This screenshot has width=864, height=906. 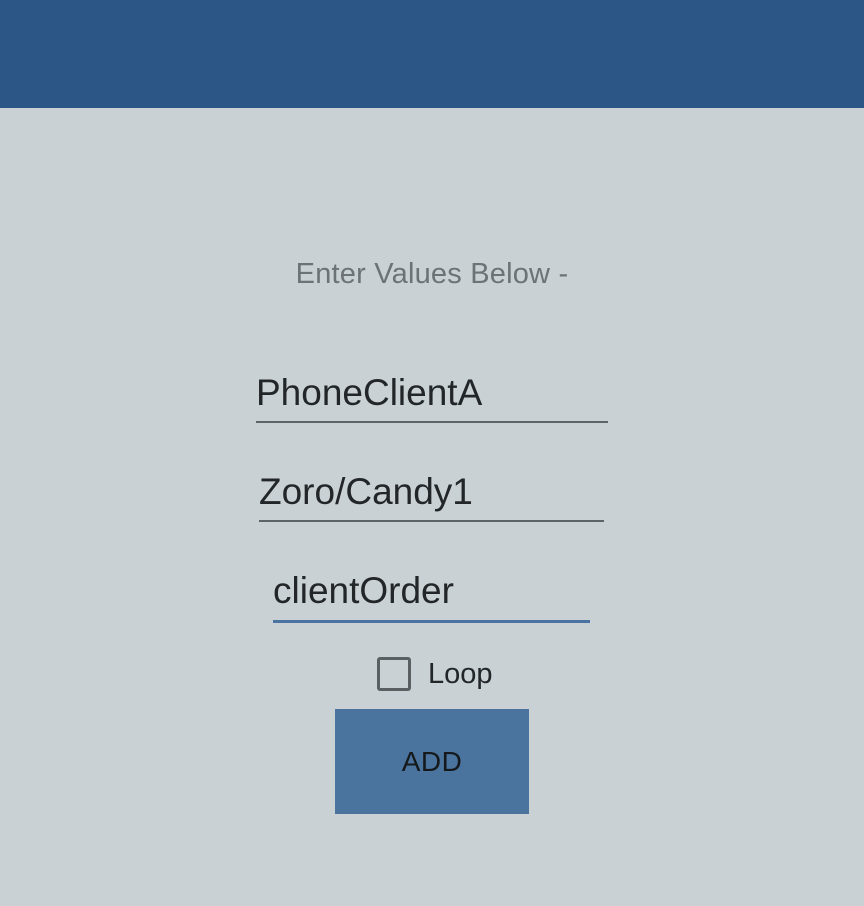 I want to click on topic-field, so click(x=431, y=592).